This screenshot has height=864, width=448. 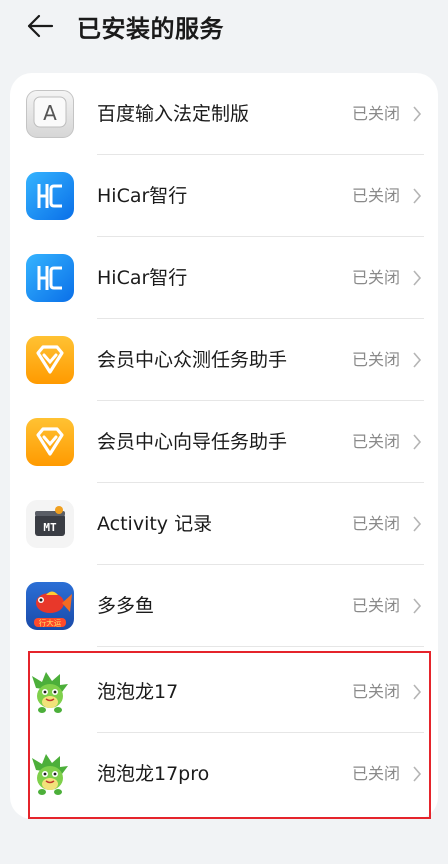 I want to click on header-bar: 已安装的服务, so click(x=224, y=28).